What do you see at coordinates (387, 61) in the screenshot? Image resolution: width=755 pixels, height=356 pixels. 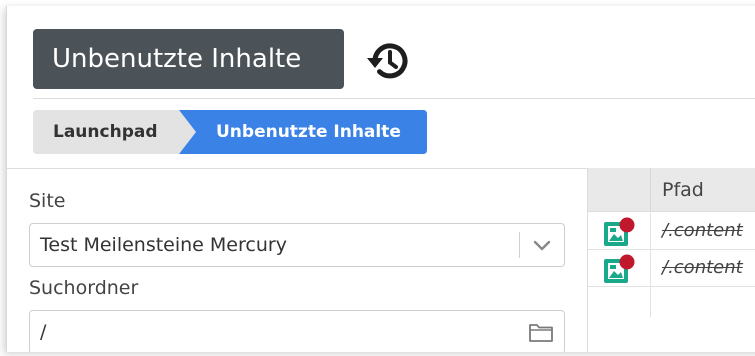 I see `history-icon` at bounding box center [387, 61].